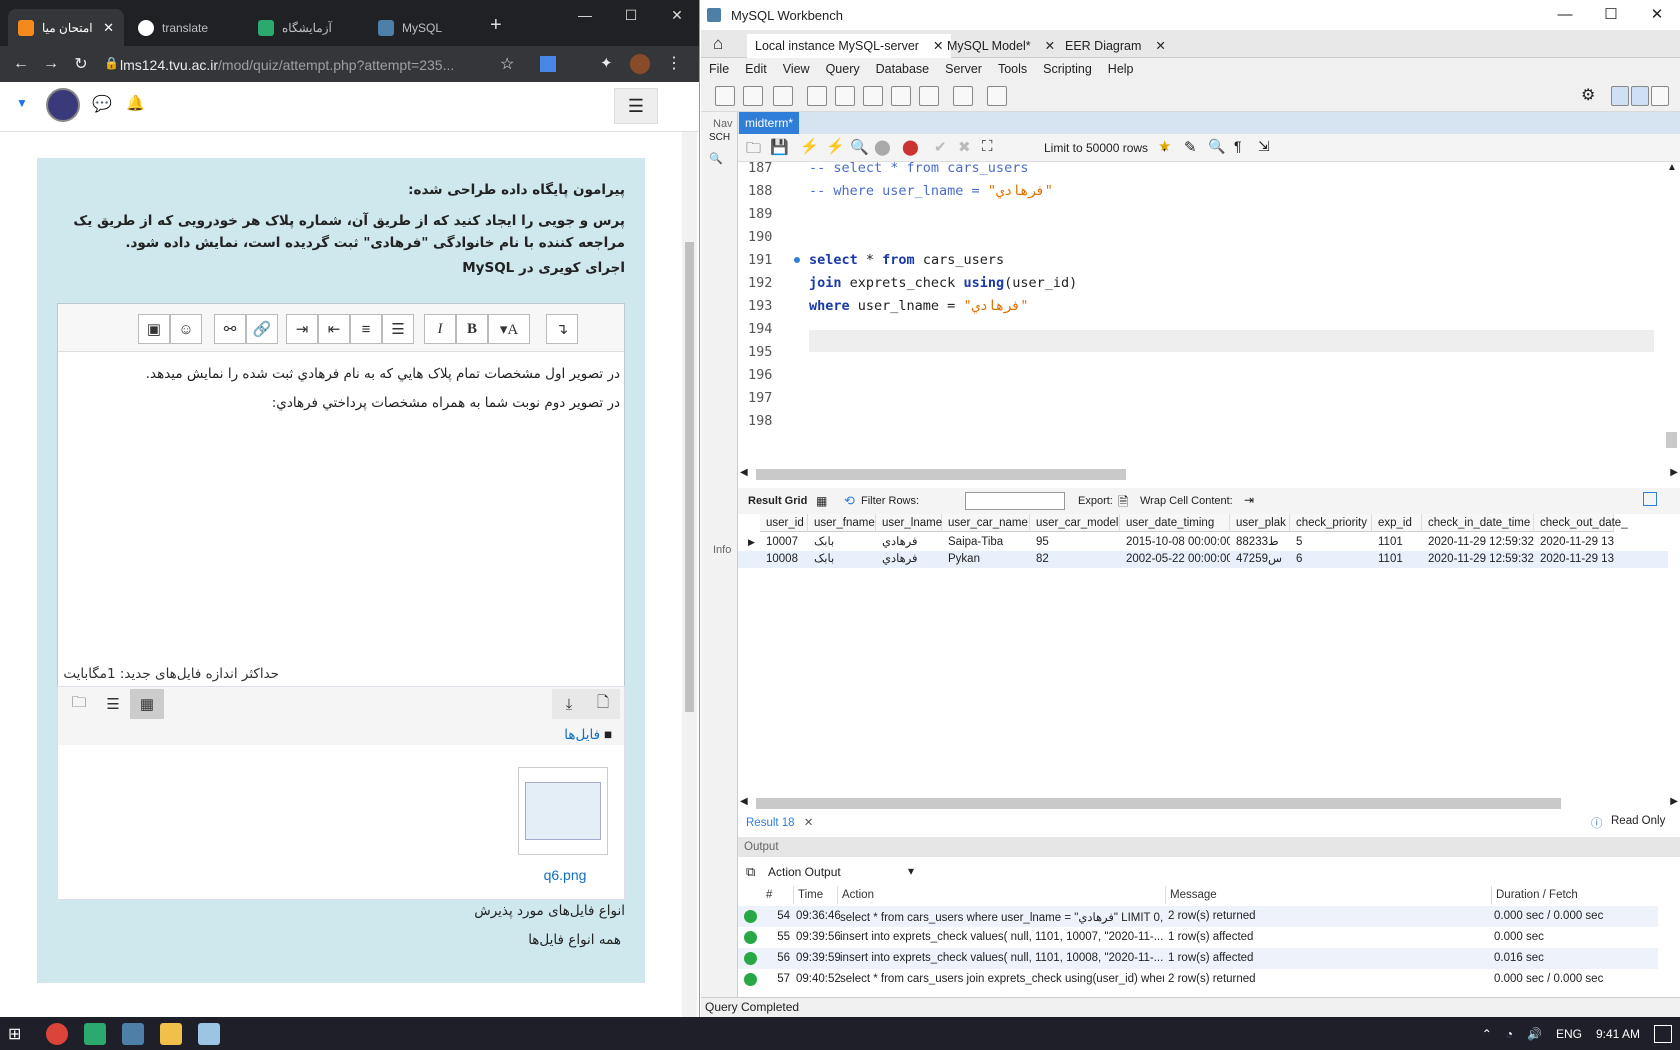 This screenshot has width=1680, height=1050. I want to click on extensions-icon: ✦, so click(606, 63).